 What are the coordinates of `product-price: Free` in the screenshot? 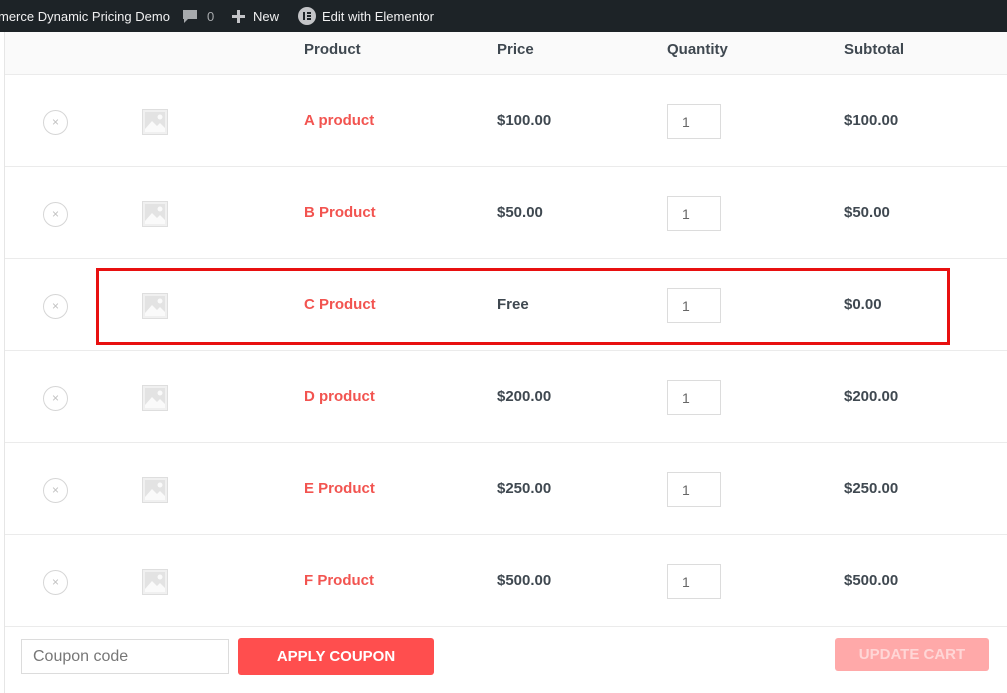 It's located at (513, 304).